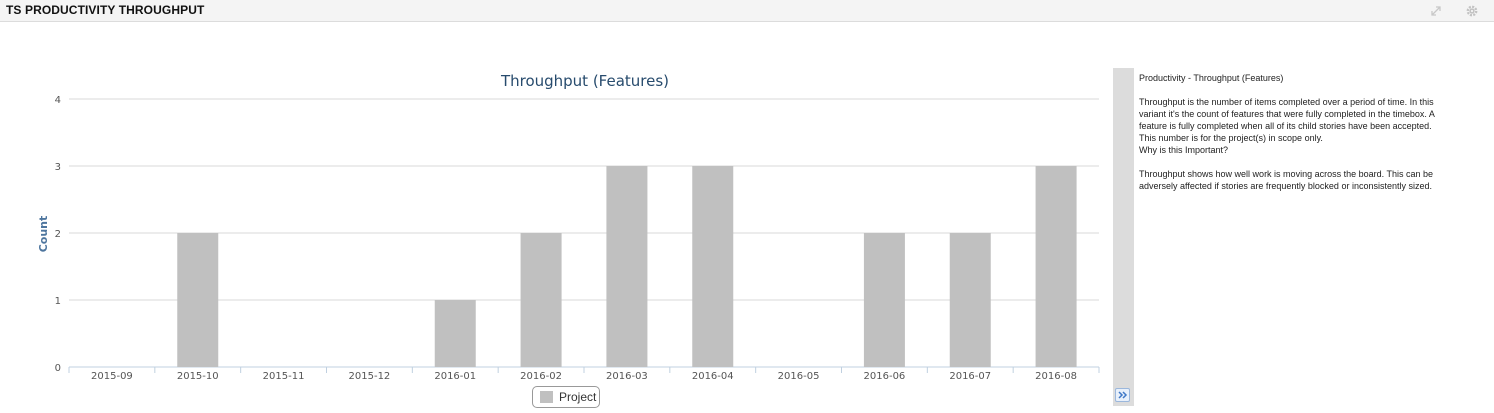  I want to click on x-tick-label: 2015-11, so click(284, 376).